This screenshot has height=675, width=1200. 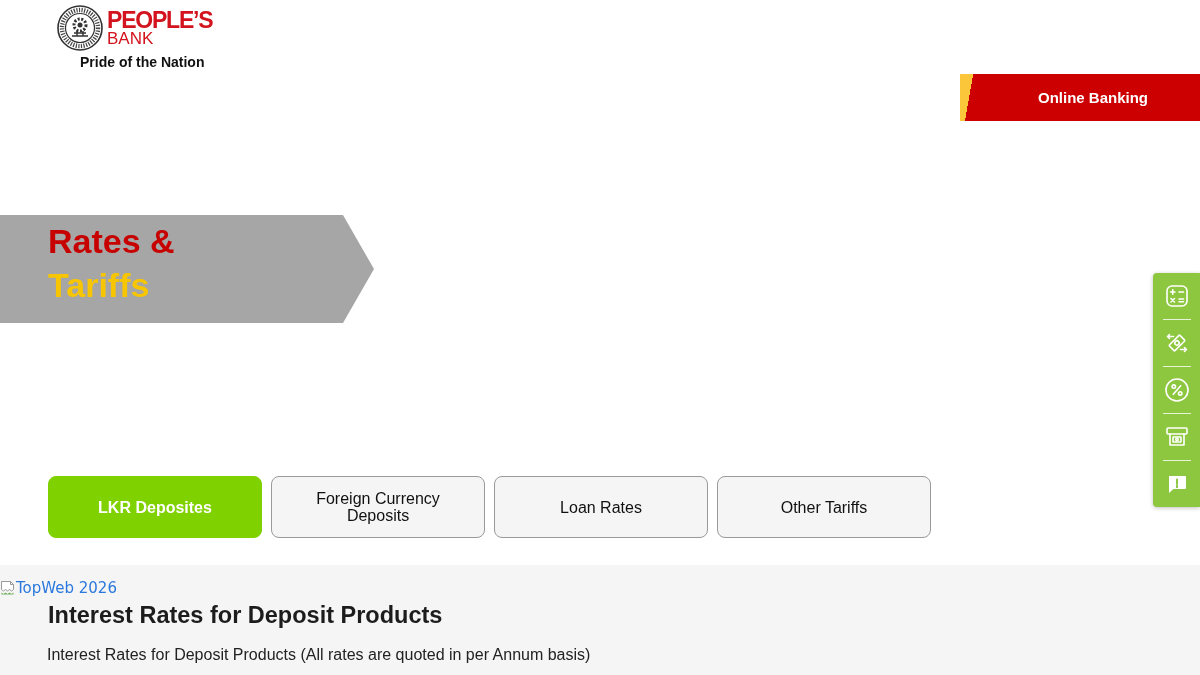 I want to click on logo-tagline: Pride of the Nation, so click(x=142, y=62).